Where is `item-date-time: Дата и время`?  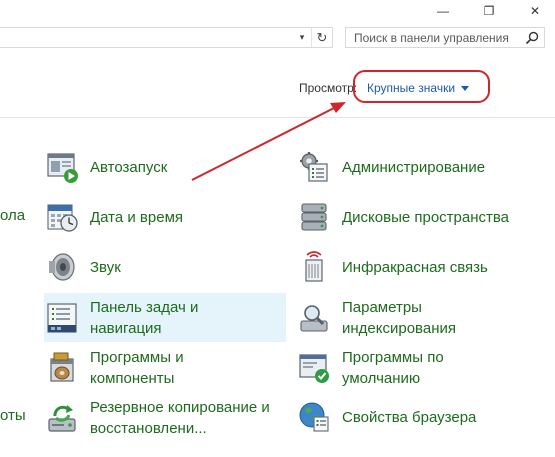
item-date-time: Дата и время is located at coordinates (164, 217).